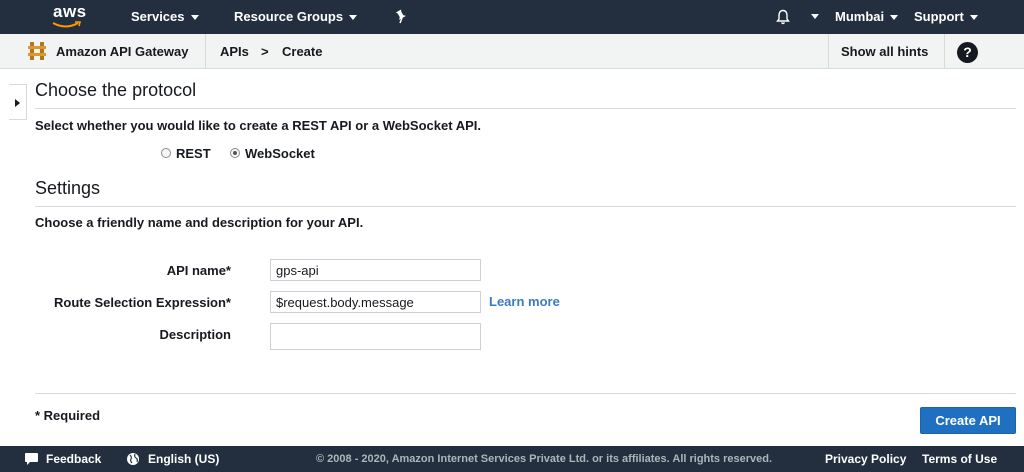 The width and height of the screenshot is (1024, 472). What do you see at coordinates (166, 153) in the screenshot?
I see `radio-button` at bounding box center [166, 153].